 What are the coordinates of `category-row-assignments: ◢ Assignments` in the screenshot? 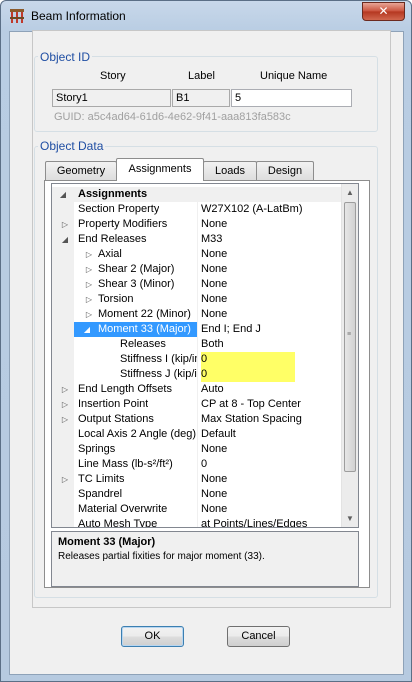 It's located at (197, 194).